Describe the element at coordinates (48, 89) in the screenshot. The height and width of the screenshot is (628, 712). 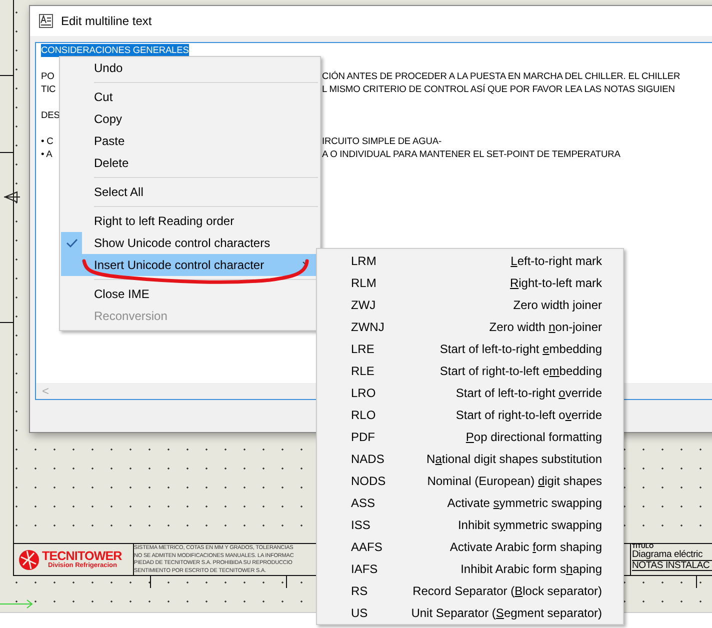
I see `text-line: TIC` at that location.